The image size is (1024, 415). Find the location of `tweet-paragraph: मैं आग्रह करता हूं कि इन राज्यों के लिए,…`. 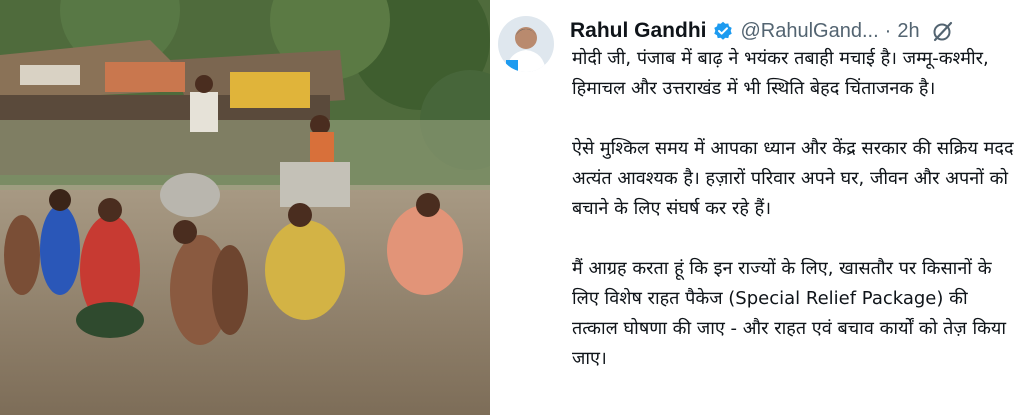

tweet-paragraph: मैं आग्रह करता हूं कि इन राज्यों के लिए,… is located at coordinates (789, 313).